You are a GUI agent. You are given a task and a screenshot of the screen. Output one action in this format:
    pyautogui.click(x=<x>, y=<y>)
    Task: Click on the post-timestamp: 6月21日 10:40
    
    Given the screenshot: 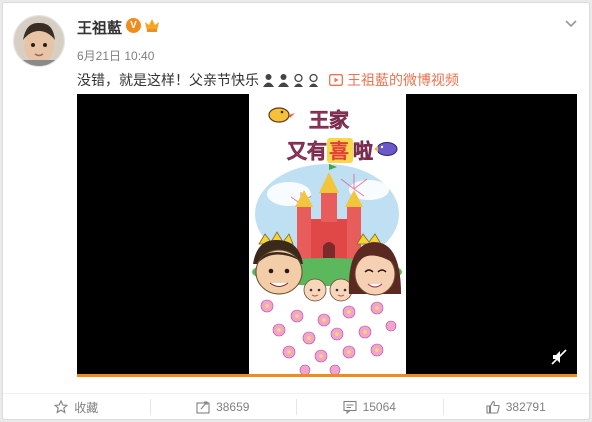 What is the action you would take?
    pyautogui.click(x=115, y=55)
    